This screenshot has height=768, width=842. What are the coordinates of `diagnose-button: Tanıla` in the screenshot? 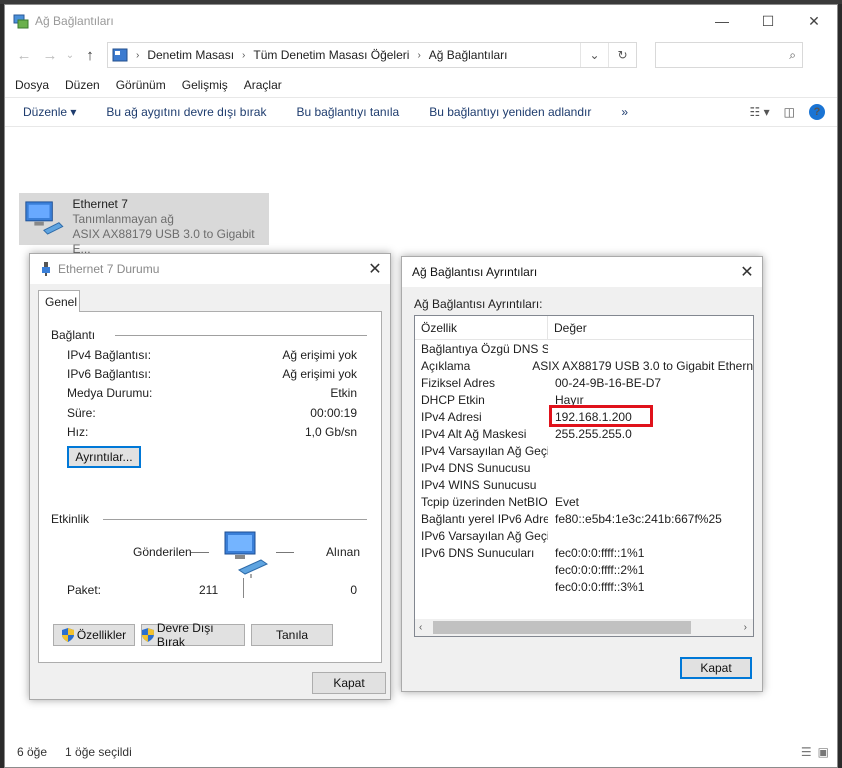 It's located at (292, 635).